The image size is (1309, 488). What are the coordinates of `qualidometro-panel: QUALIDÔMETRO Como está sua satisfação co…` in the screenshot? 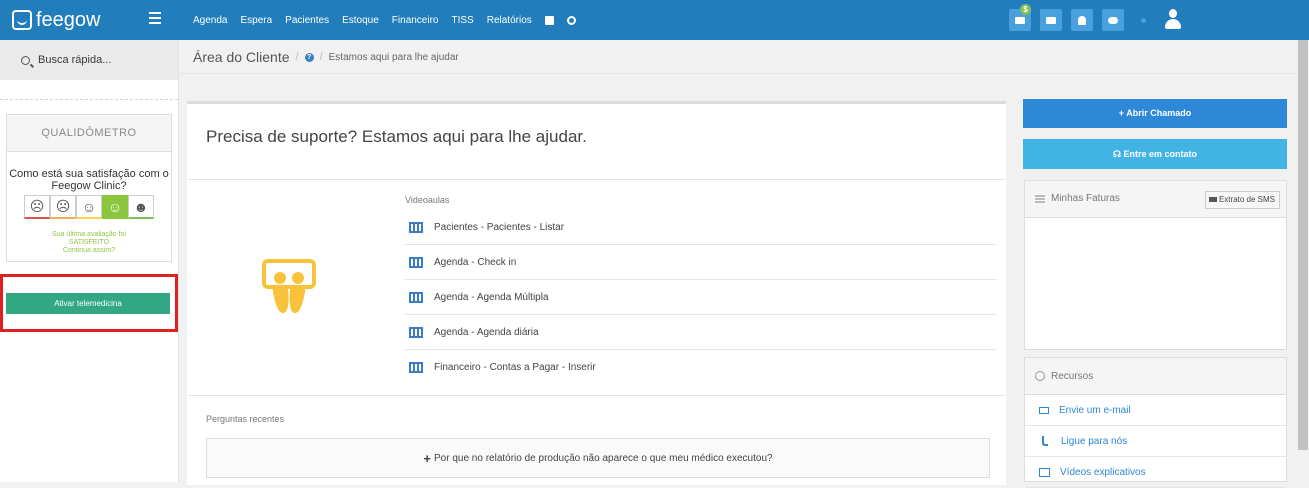 It's located at (89, 188).